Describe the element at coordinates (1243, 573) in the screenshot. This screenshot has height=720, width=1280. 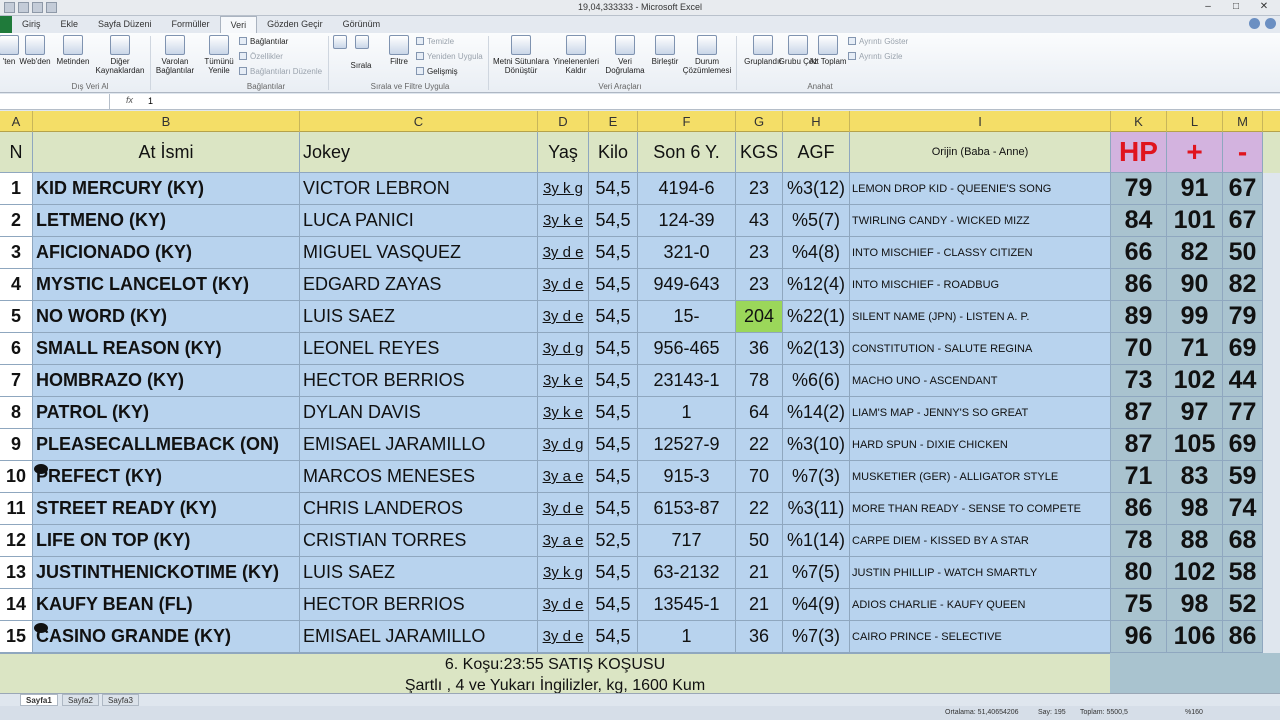
I see `cell-minus: 58` at that location.